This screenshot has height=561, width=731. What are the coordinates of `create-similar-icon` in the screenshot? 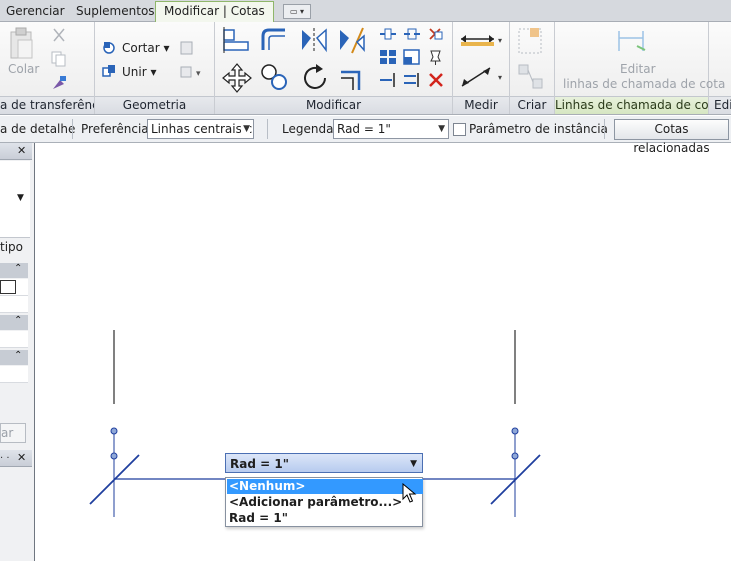 It's located at (532, 41).